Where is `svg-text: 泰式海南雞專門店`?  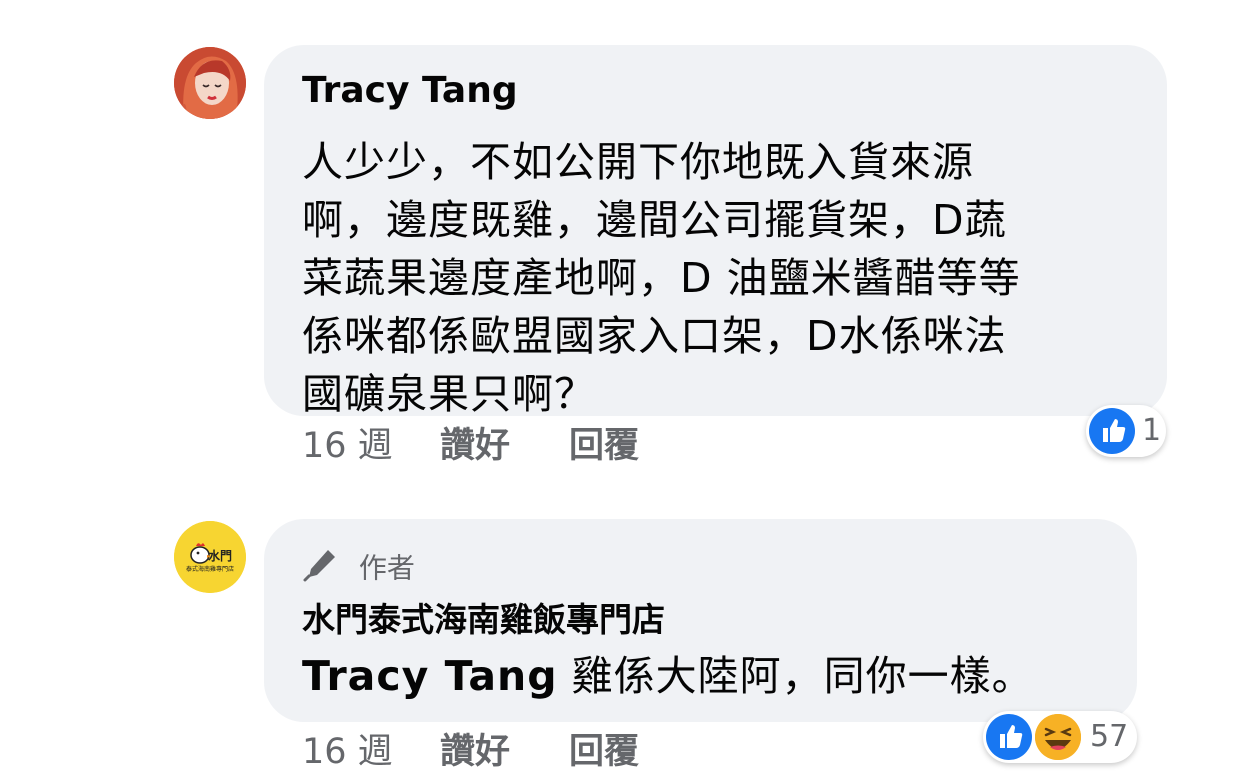 svg-text: 泰式海南雞專門店 is located at coordinates (210, 569).